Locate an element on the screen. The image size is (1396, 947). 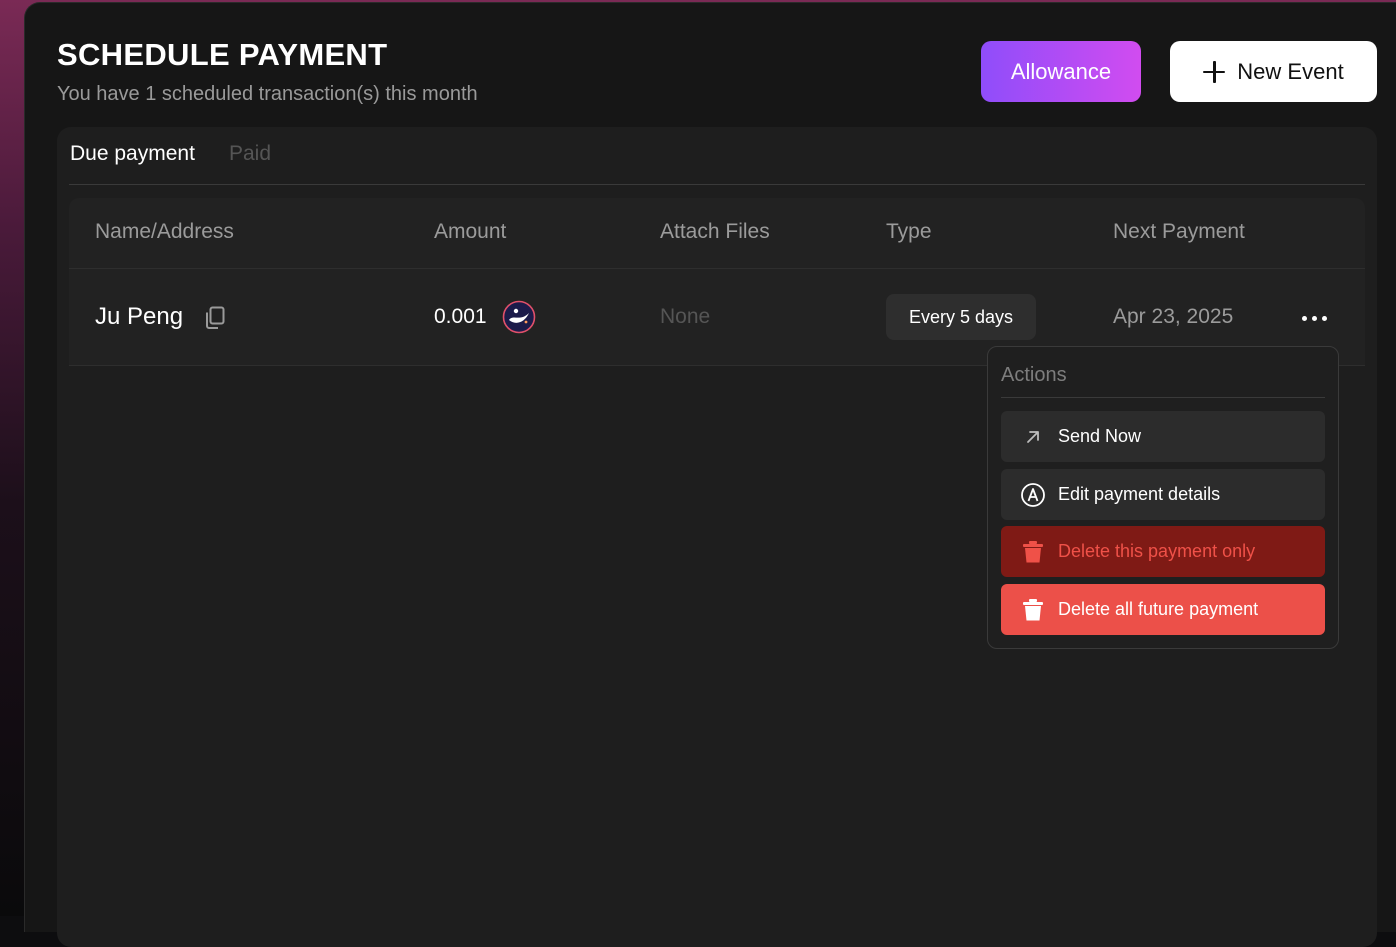
menu-item-delete-all-future: Delete all future payment is located at coordinates (1163, 609).